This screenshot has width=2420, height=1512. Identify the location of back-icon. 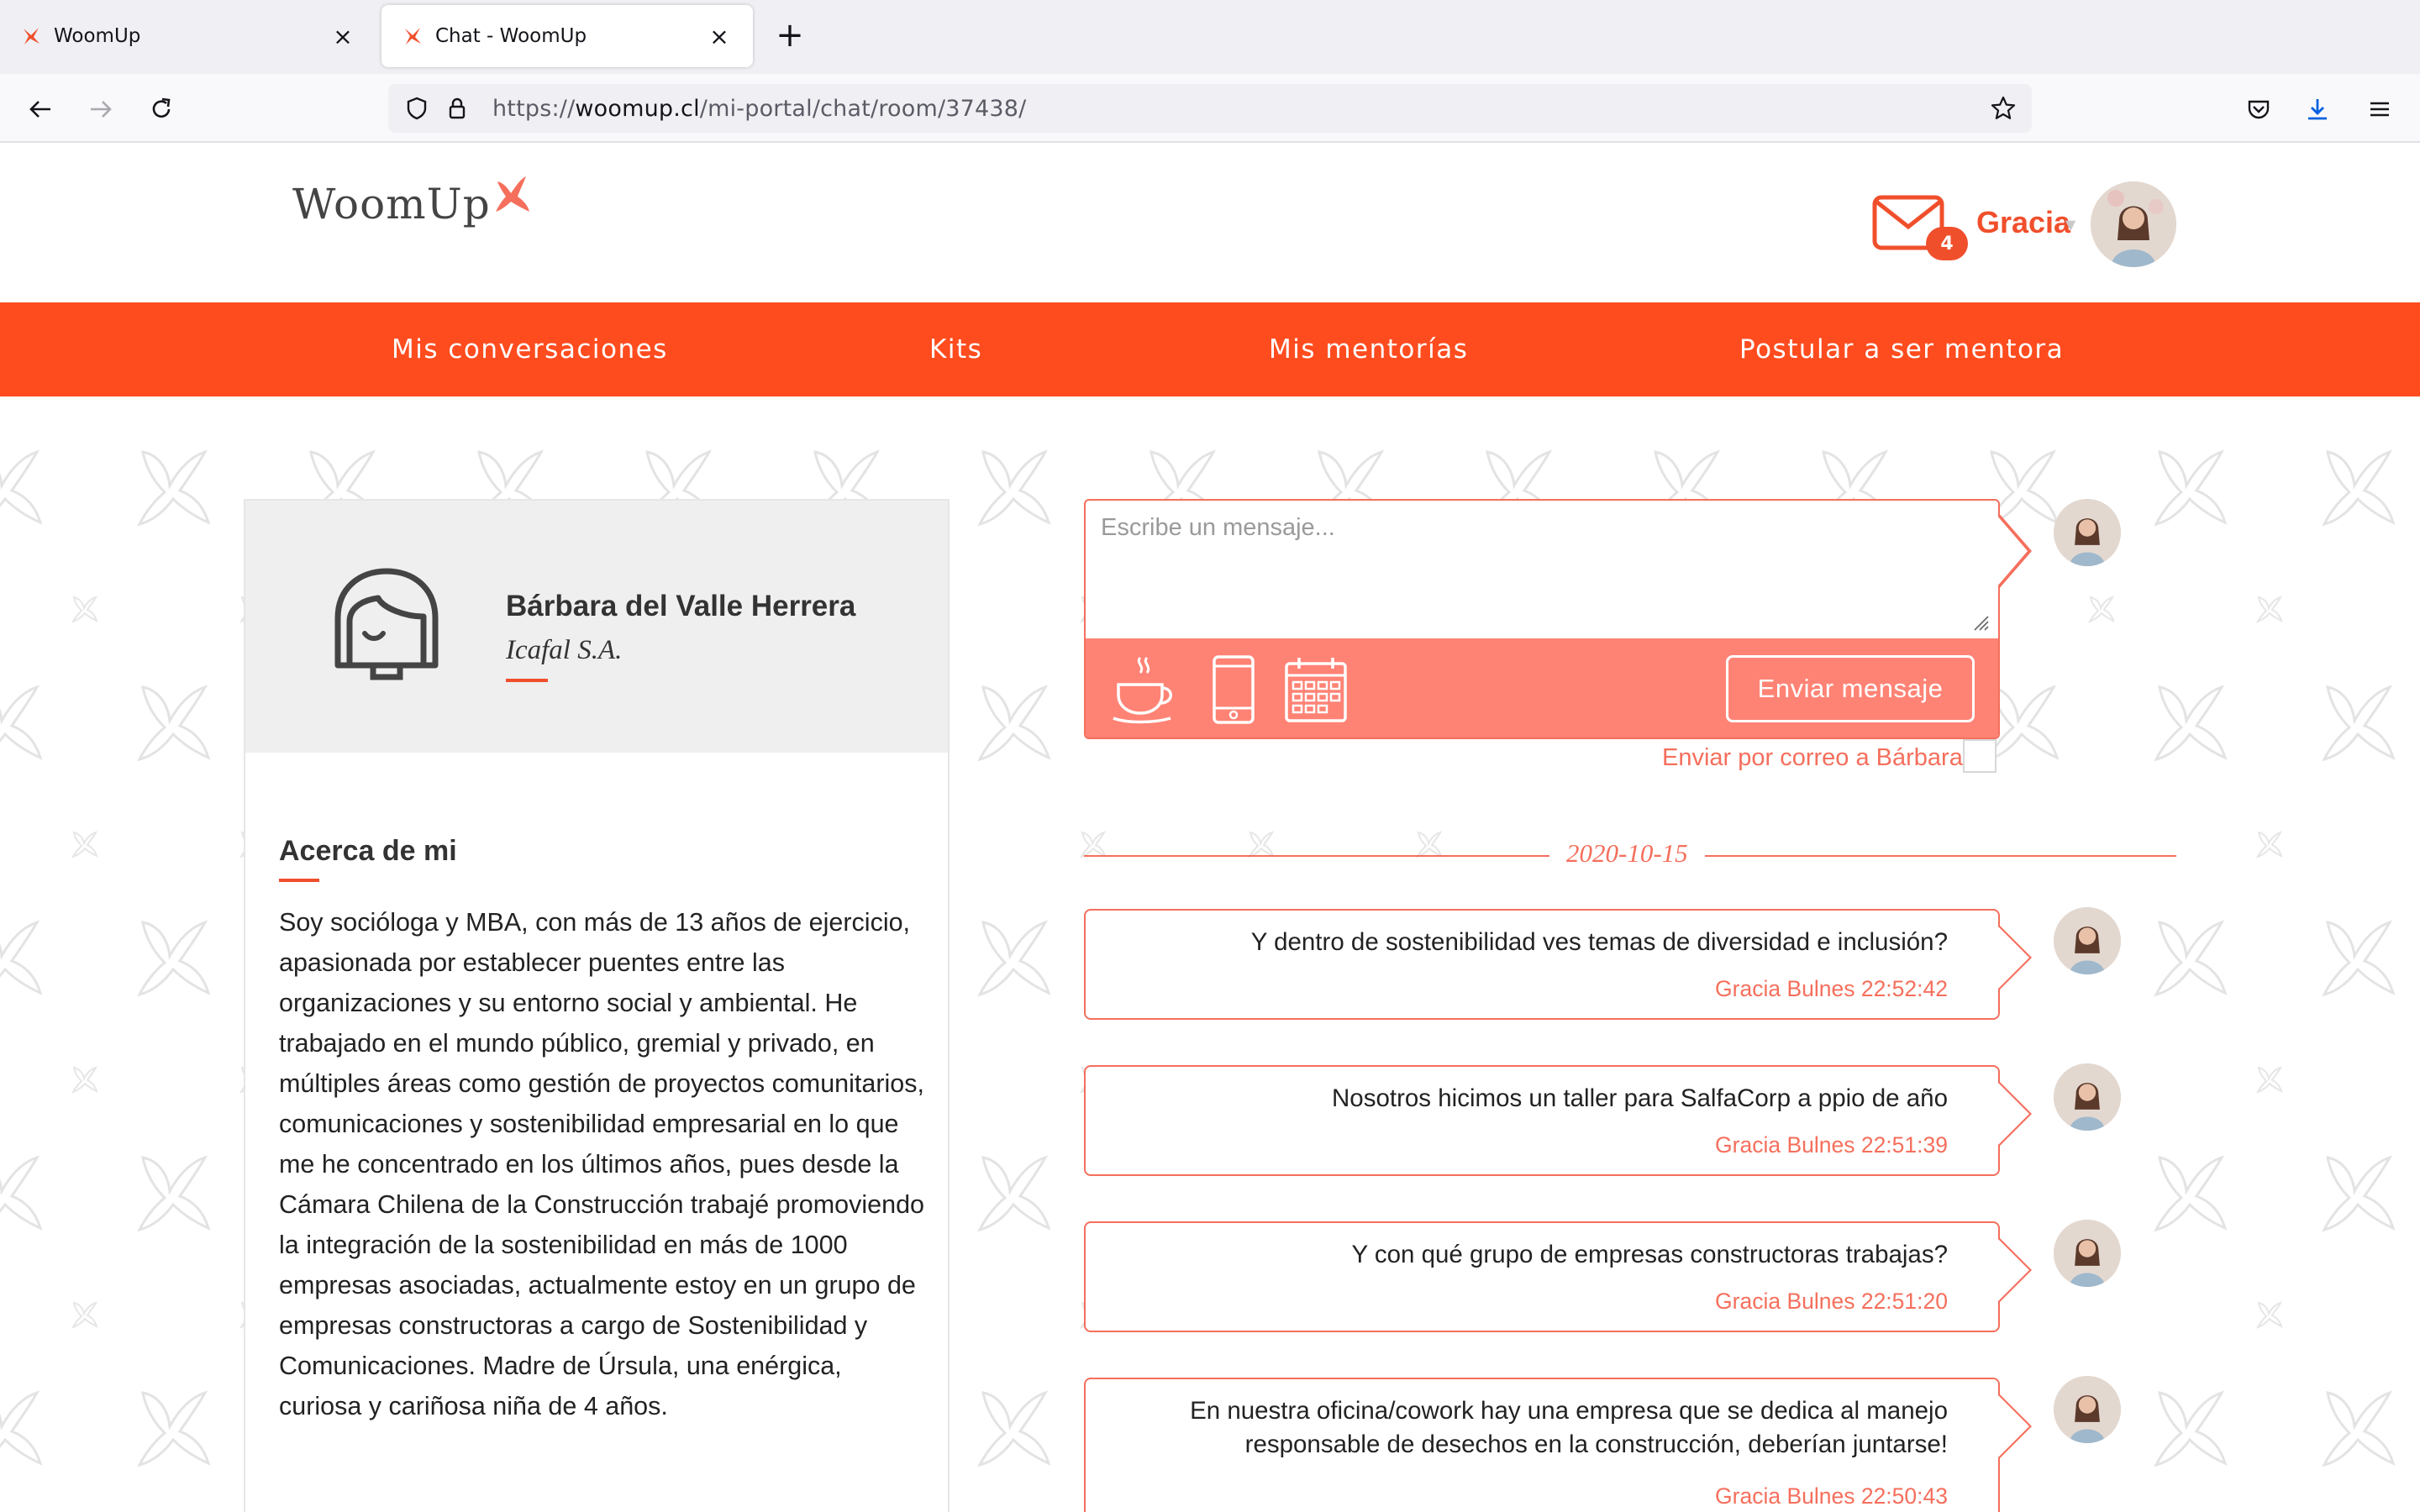
(40, 109).